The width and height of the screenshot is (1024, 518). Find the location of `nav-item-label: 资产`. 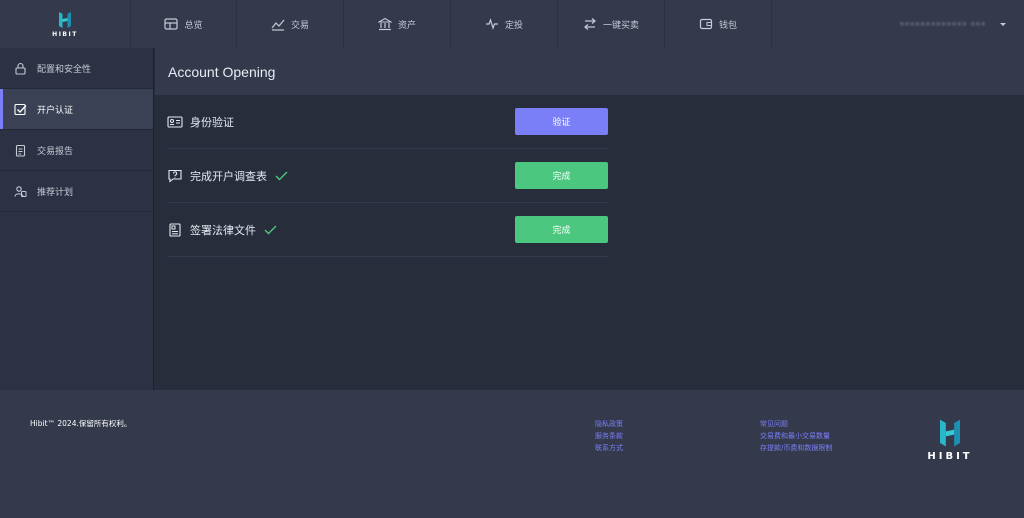

nav-item-label: 资产 is located at coordinates (406, 25).